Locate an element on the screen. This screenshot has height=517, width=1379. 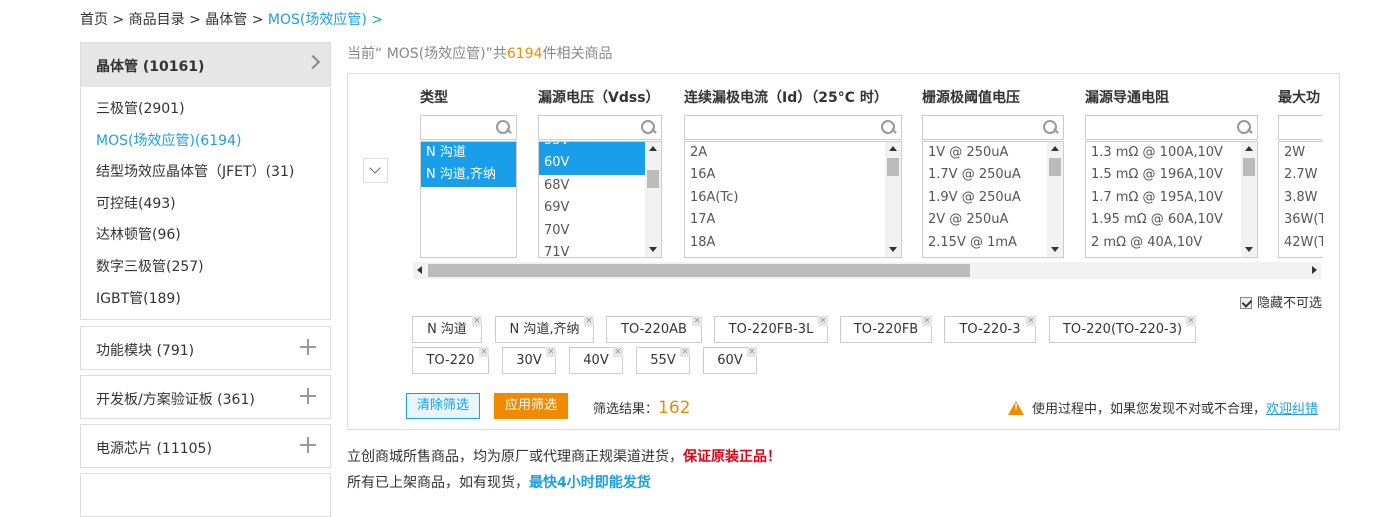
filter-option: 18A is located at coordinates (793, 243).